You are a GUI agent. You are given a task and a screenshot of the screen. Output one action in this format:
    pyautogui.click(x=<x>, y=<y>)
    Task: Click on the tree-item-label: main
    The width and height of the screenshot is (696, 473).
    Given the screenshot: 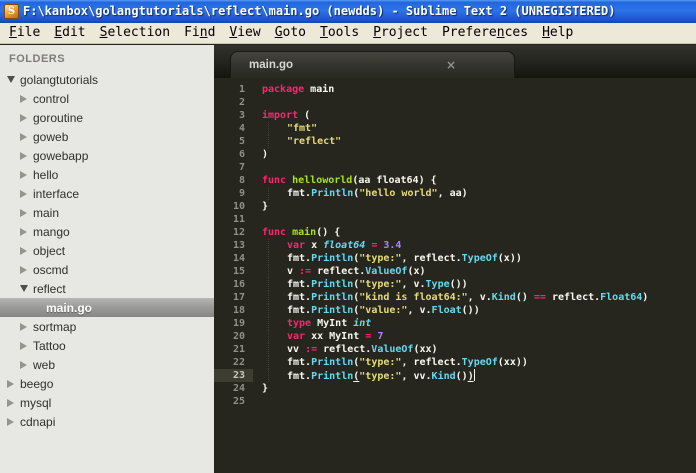 What is the action you would take?
    pyautogui.click(x=46, y=212)
    